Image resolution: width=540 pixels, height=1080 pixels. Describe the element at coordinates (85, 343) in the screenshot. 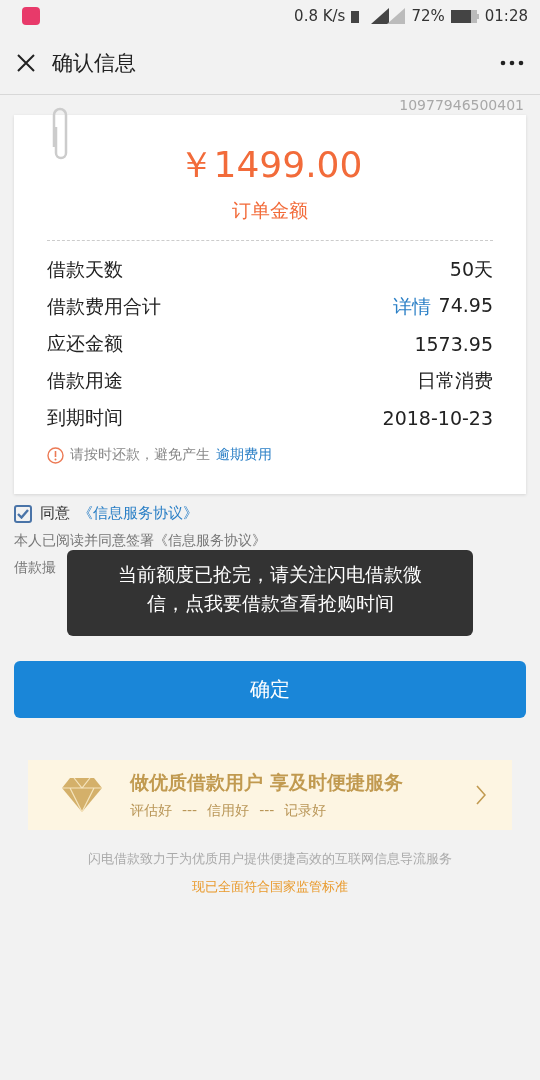

I see `row-label: 应还金额` at that location.